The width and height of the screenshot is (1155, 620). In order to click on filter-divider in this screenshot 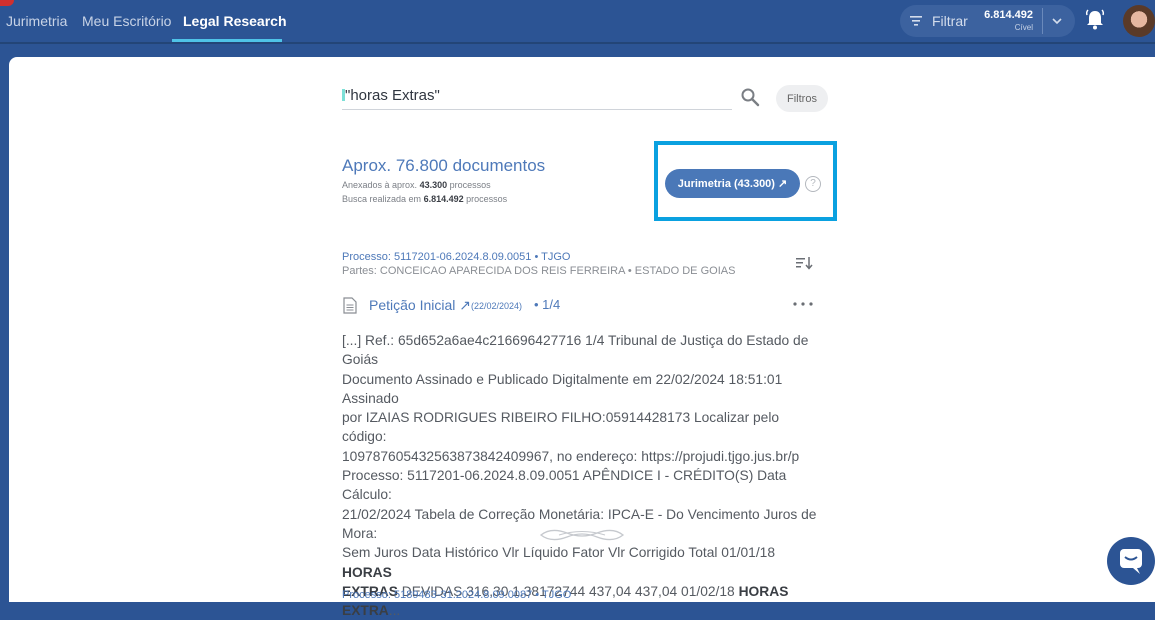, I will do `click(1042, 21)`.